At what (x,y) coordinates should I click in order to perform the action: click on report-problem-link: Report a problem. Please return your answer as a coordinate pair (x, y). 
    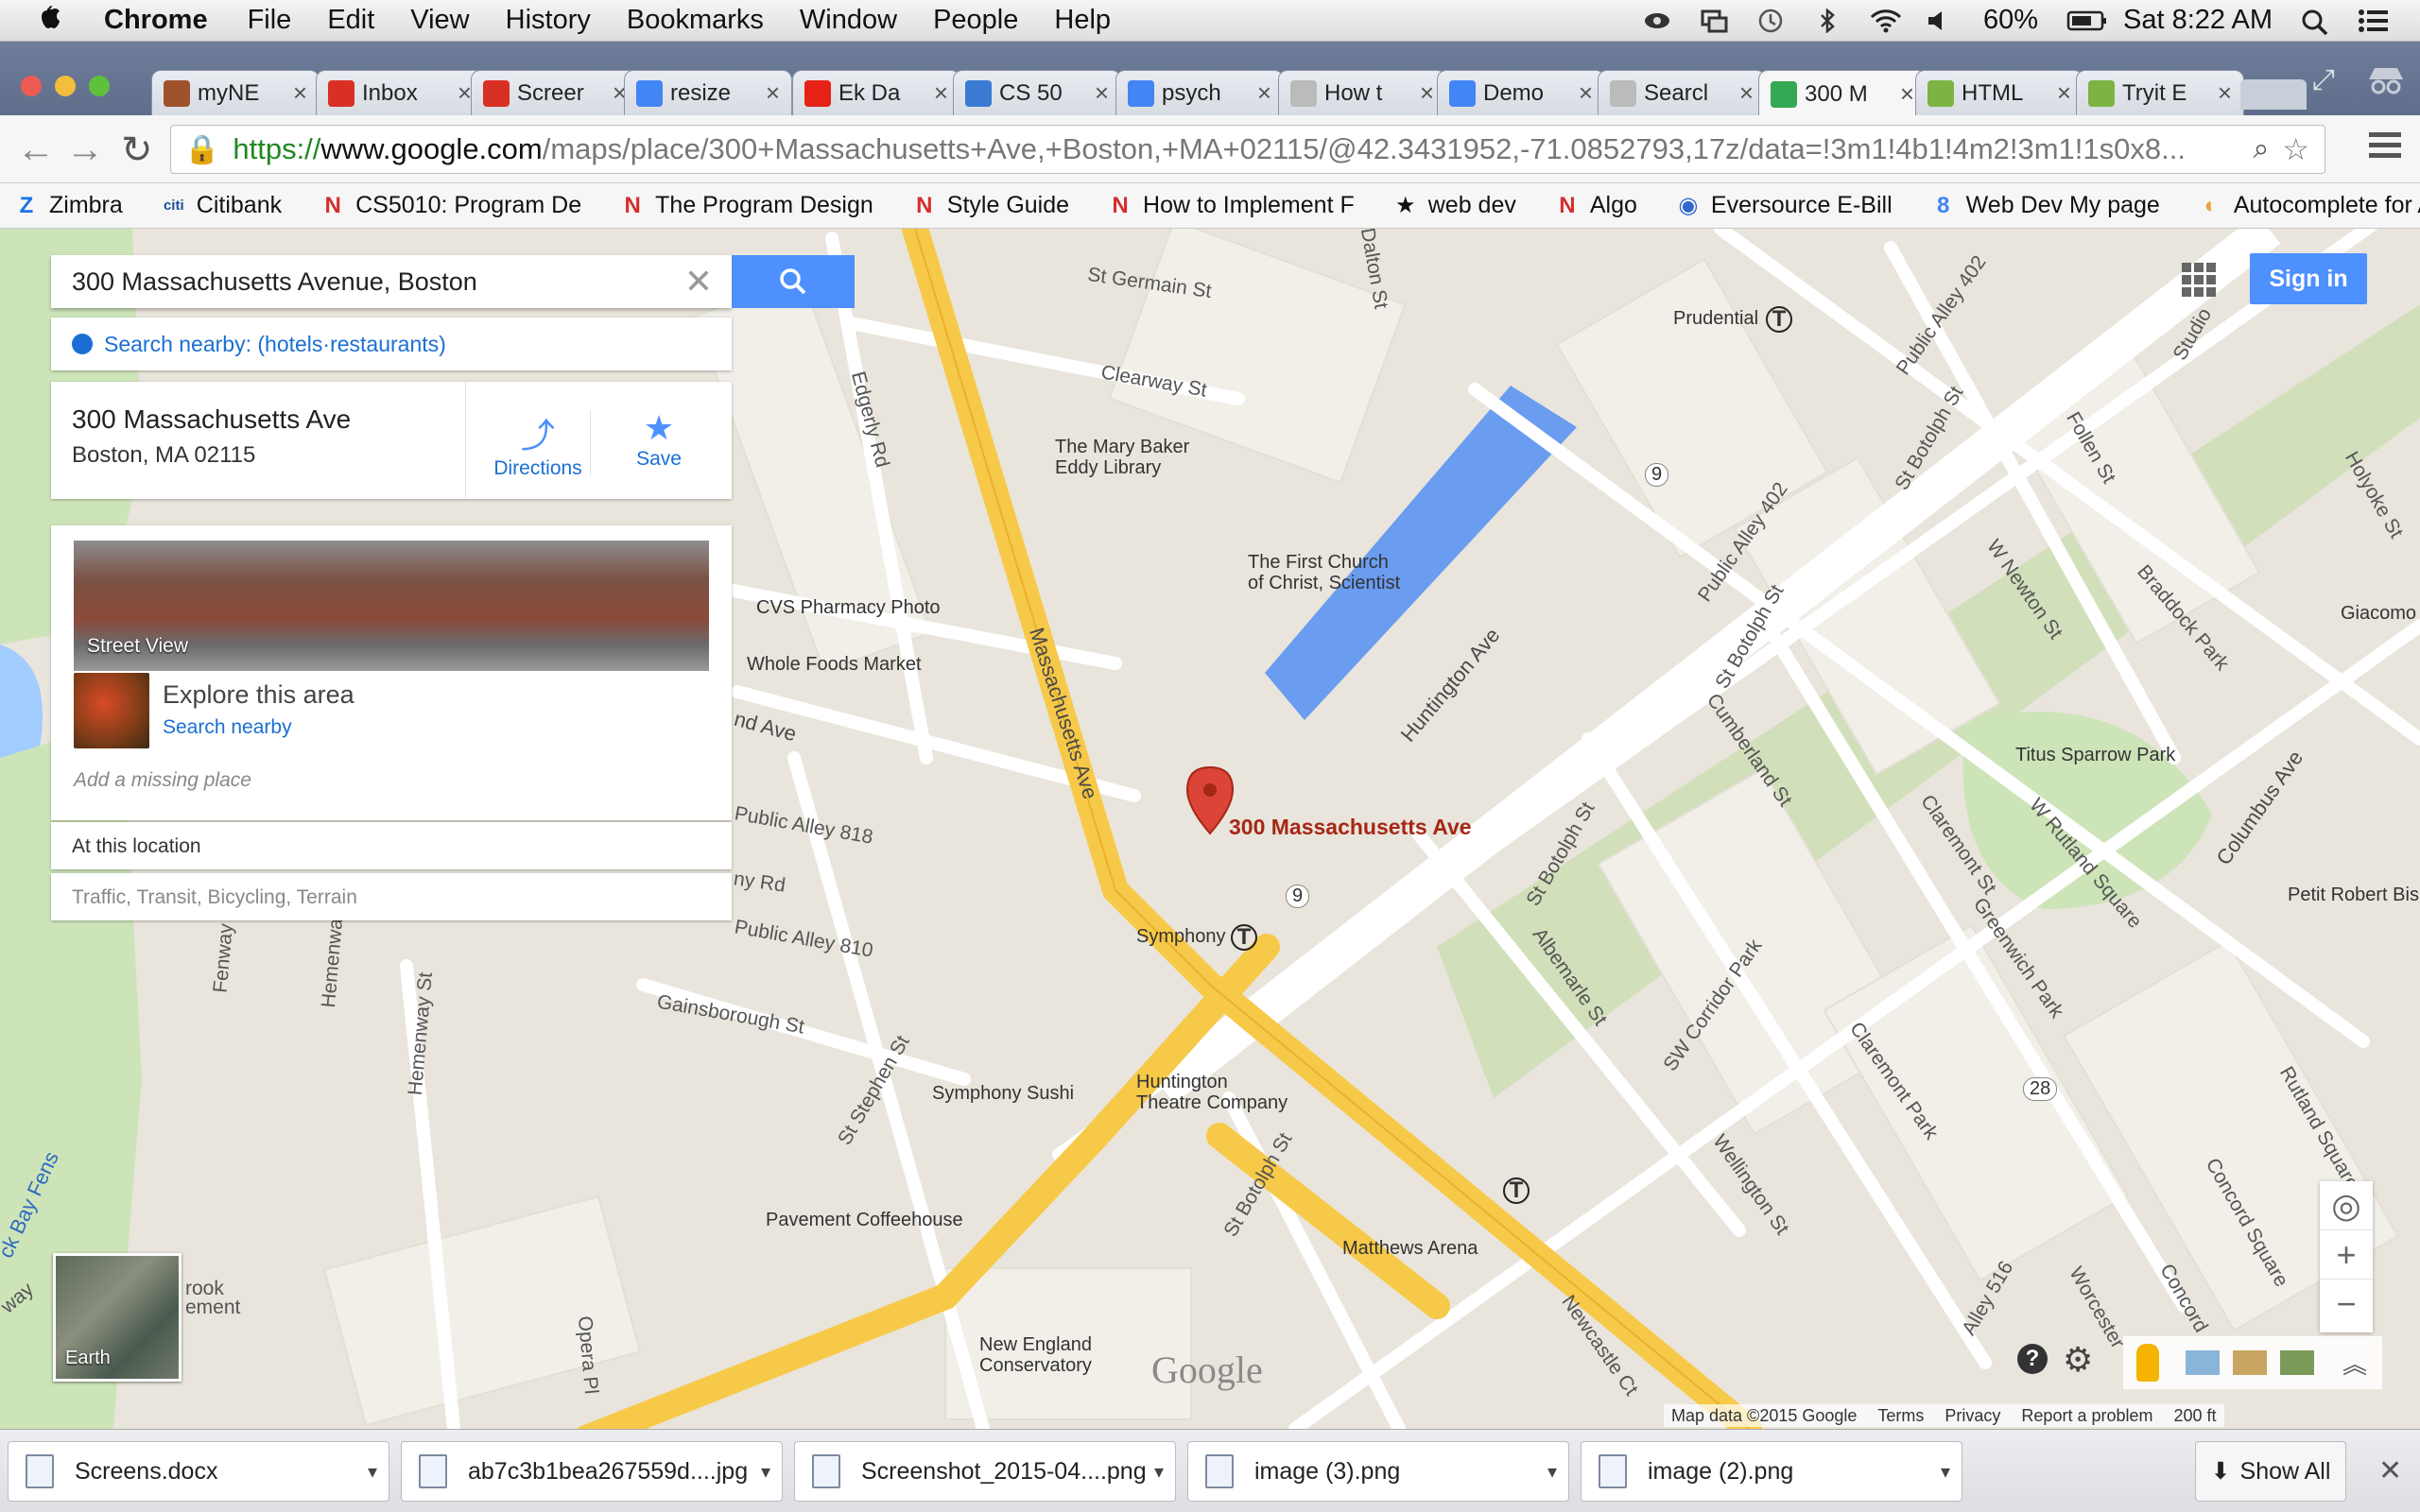
    Looking at the image, I should click on (2086, 1416).